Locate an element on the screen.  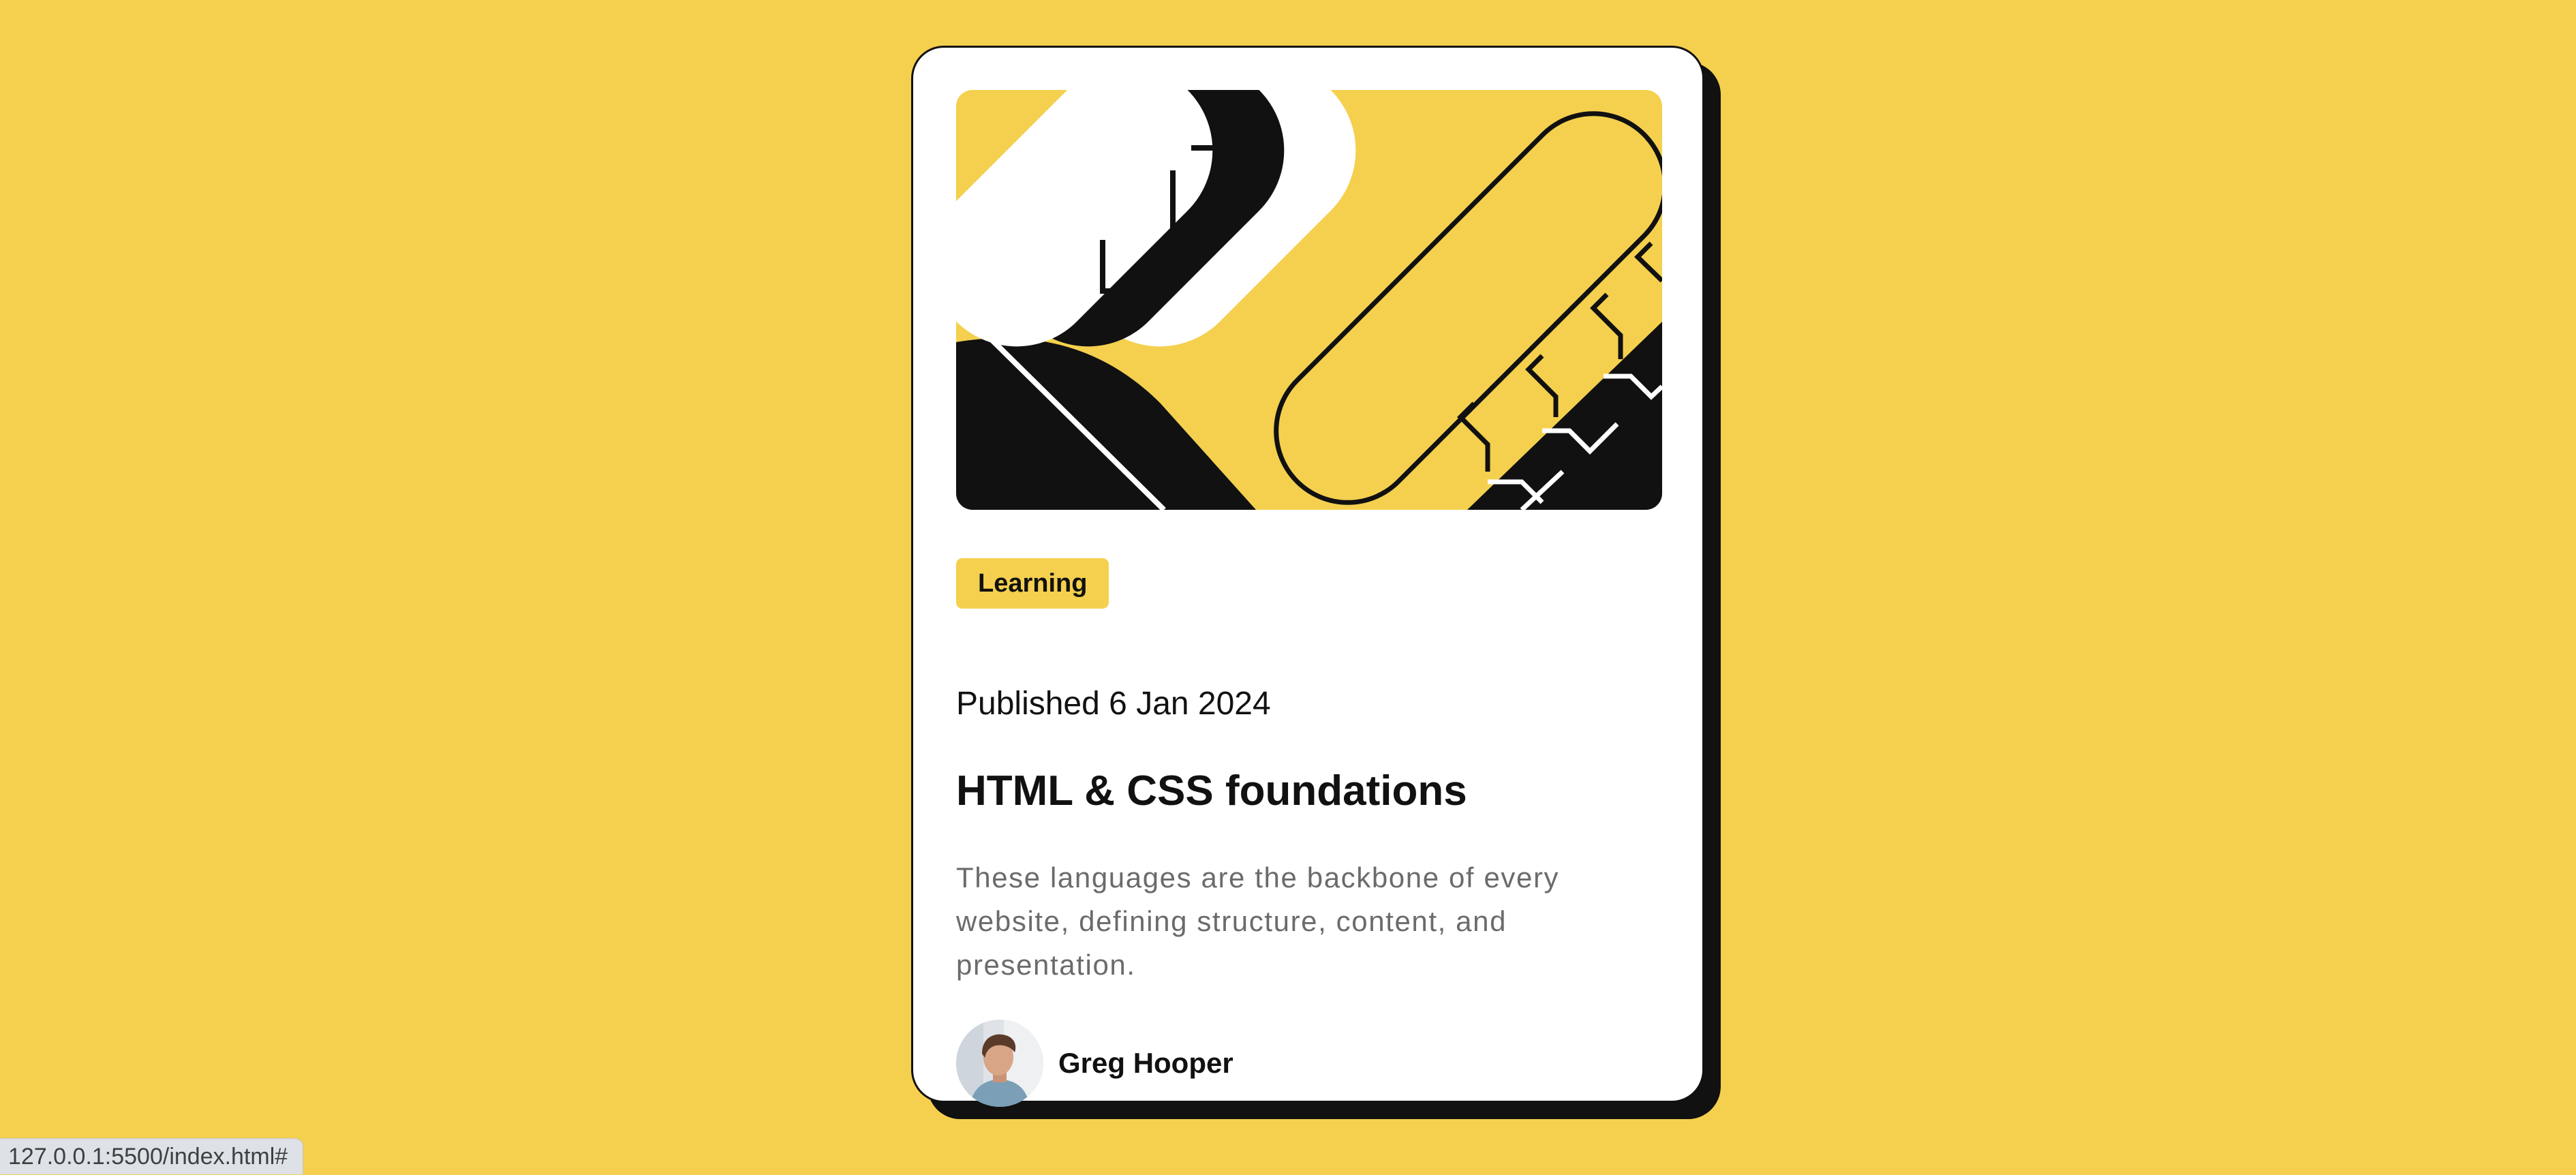
card-title: HTML & CSS foundations is located at coordinates (1211, 791).